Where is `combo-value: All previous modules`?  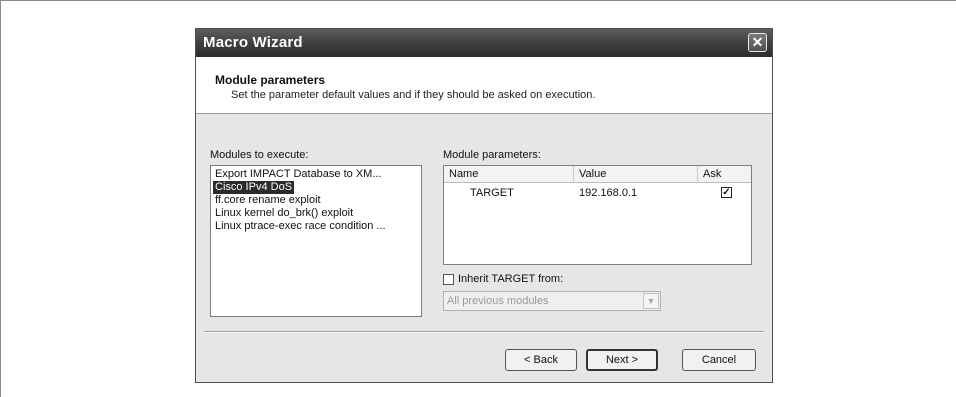 combo-value: All previous modules is located at coordinates (498, 301).